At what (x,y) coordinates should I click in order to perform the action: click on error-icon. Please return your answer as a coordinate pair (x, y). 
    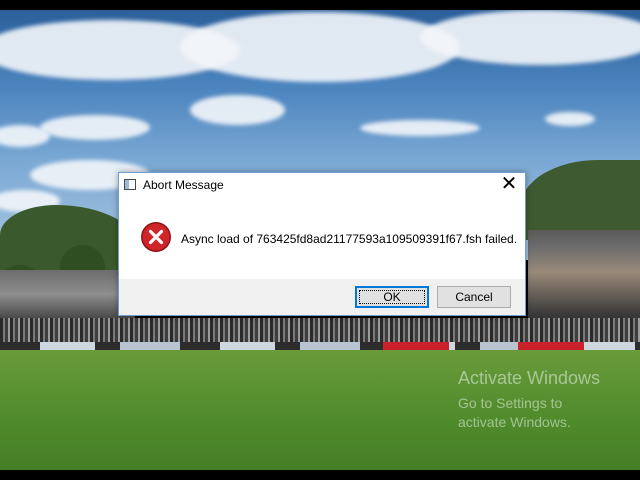
    Looking at the image, I should click on (156, 237).